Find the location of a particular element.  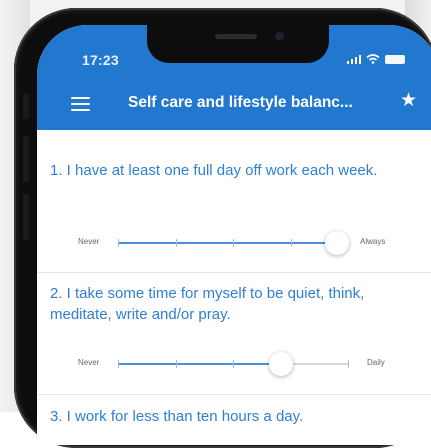

status-icons is located at coordinates (375, 59).